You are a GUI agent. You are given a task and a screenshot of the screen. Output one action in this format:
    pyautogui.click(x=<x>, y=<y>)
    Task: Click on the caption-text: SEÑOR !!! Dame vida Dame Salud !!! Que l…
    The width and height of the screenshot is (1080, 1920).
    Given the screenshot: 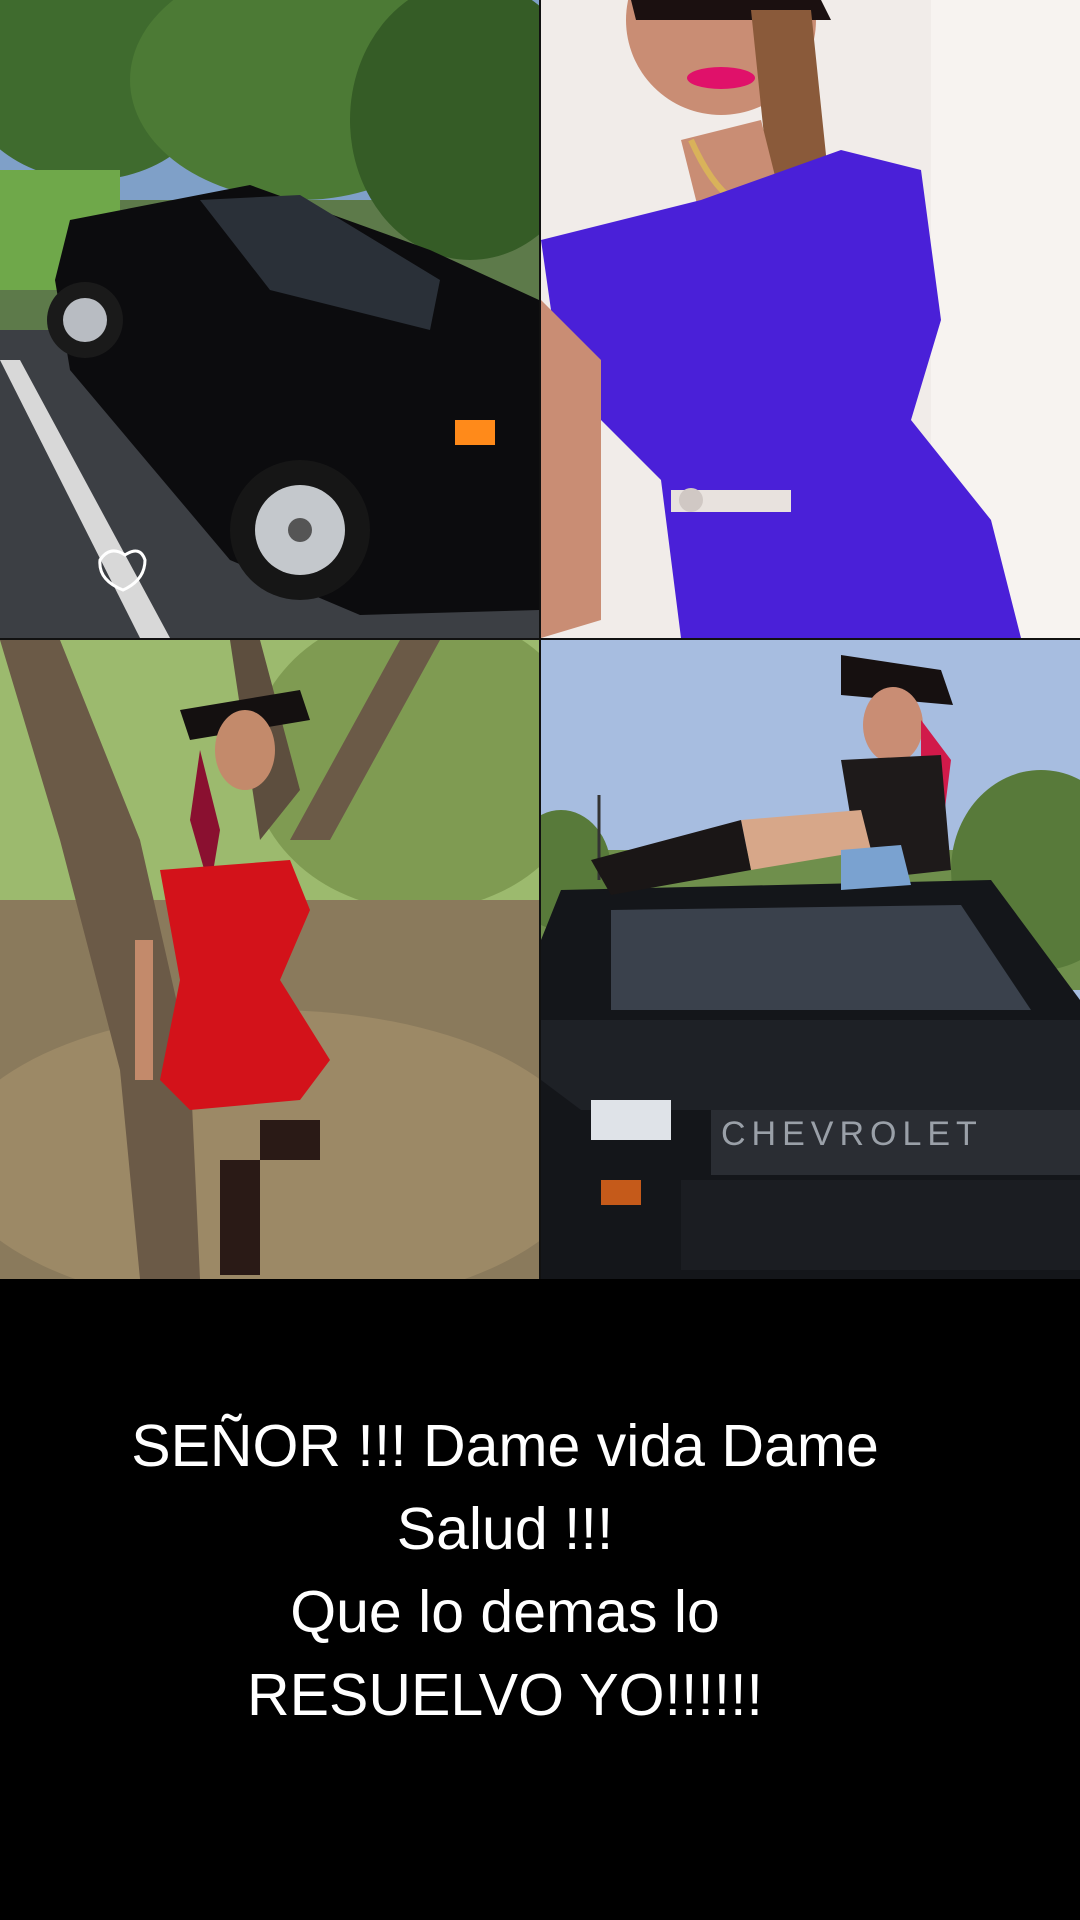 What is the action you would take?
    pyautogui.click(x=505, y=1571)
    